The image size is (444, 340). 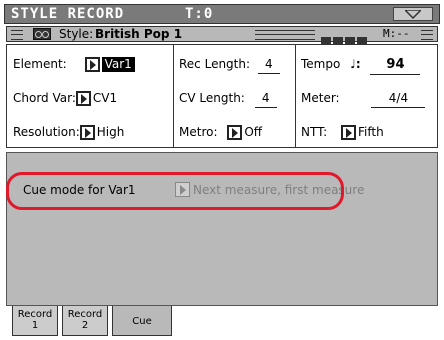 What do you see at coordinates (42, 34) in the screenshot?
I see `style-bank-icon` at bounding box center [42, 34].